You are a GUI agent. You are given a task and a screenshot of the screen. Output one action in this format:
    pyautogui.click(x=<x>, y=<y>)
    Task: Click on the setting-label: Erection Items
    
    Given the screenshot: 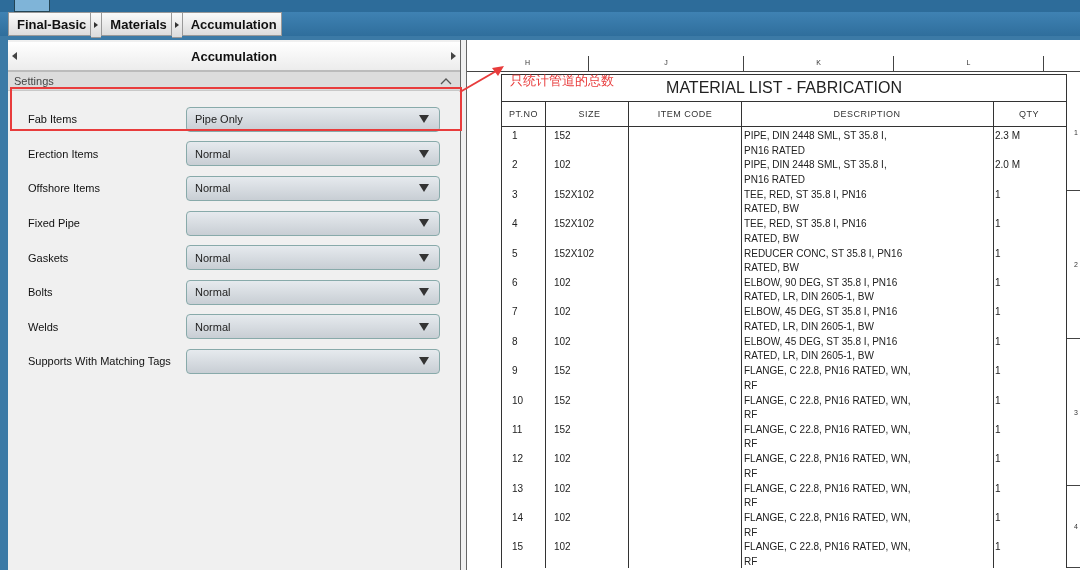 What is the action you would take?
    pyautogui.click(x=64, y=153)
    